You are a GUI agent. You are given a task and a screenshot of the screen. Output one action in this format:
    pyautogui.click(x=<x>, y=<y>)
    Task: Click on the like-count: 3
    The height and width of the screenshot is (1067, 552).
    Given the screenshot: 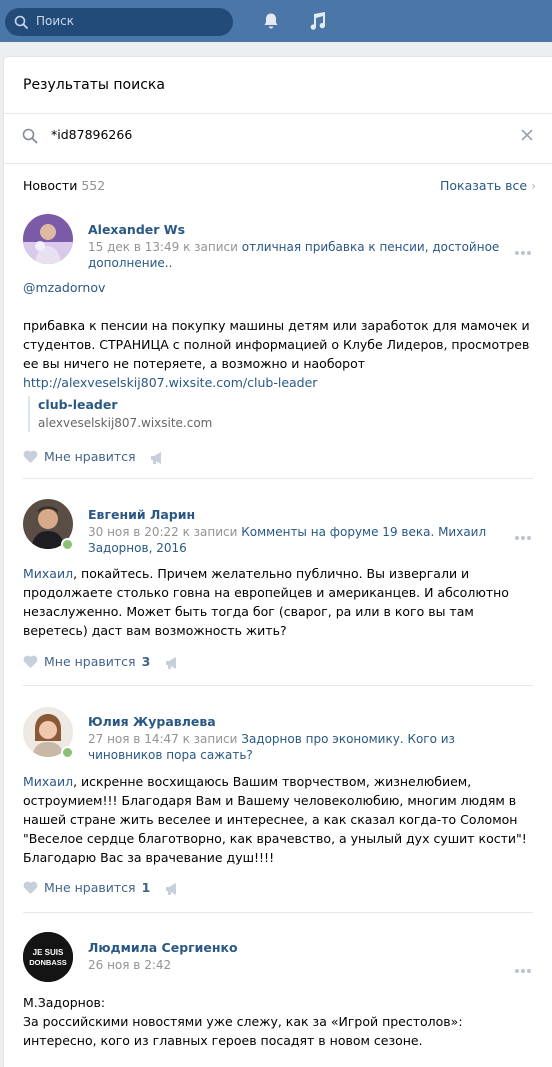 What is the action you would take?
    pyautogui.click(x=146, y=661)
    